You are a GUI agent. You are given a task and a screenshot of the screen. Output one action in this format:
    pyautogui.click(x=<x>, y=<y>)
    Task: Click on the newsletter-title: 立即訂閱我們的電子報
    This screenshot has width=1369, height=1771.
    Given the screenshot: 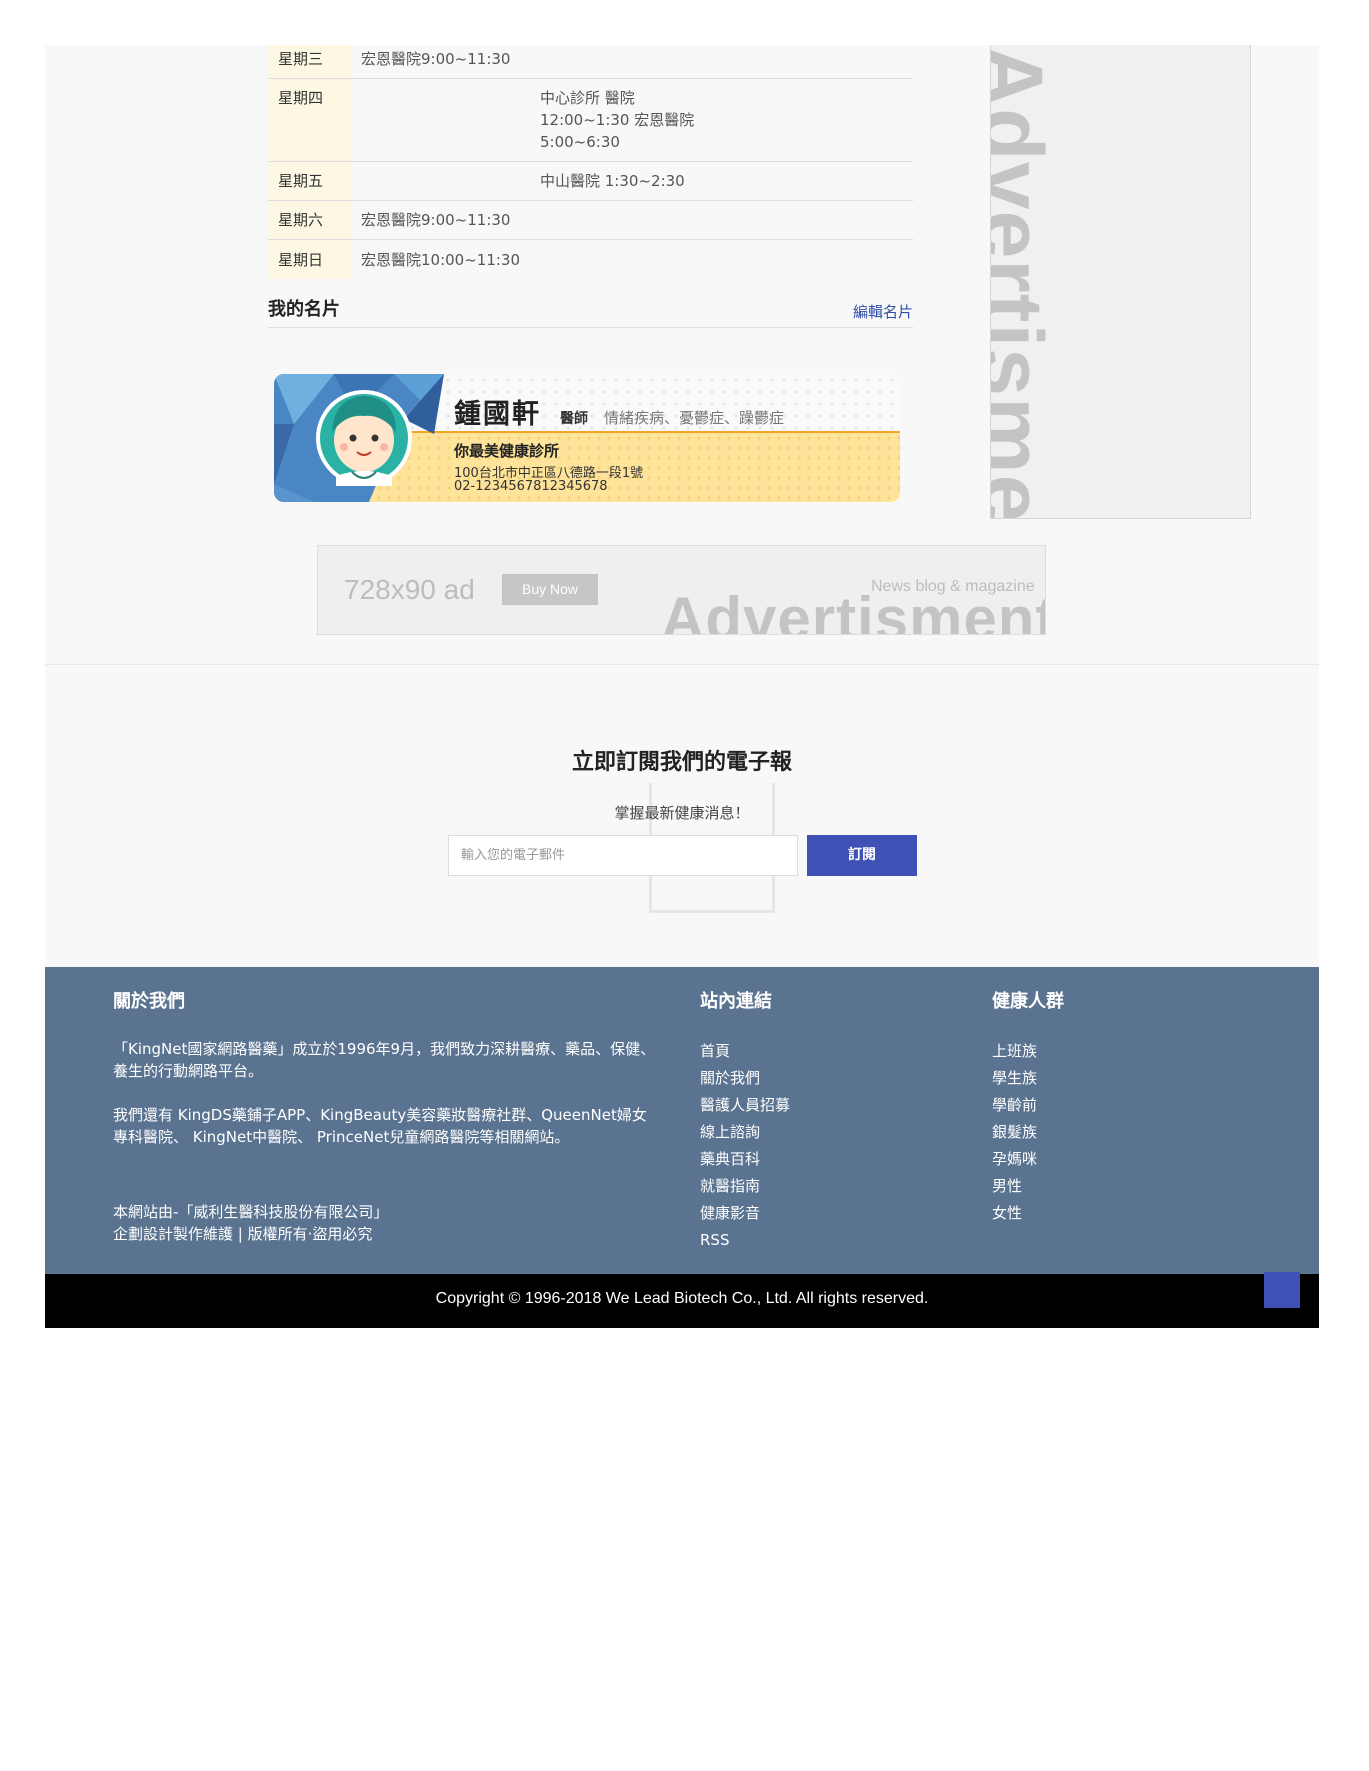 What is the action you would take?
    pyautogui.click(x=681, y=762)
    